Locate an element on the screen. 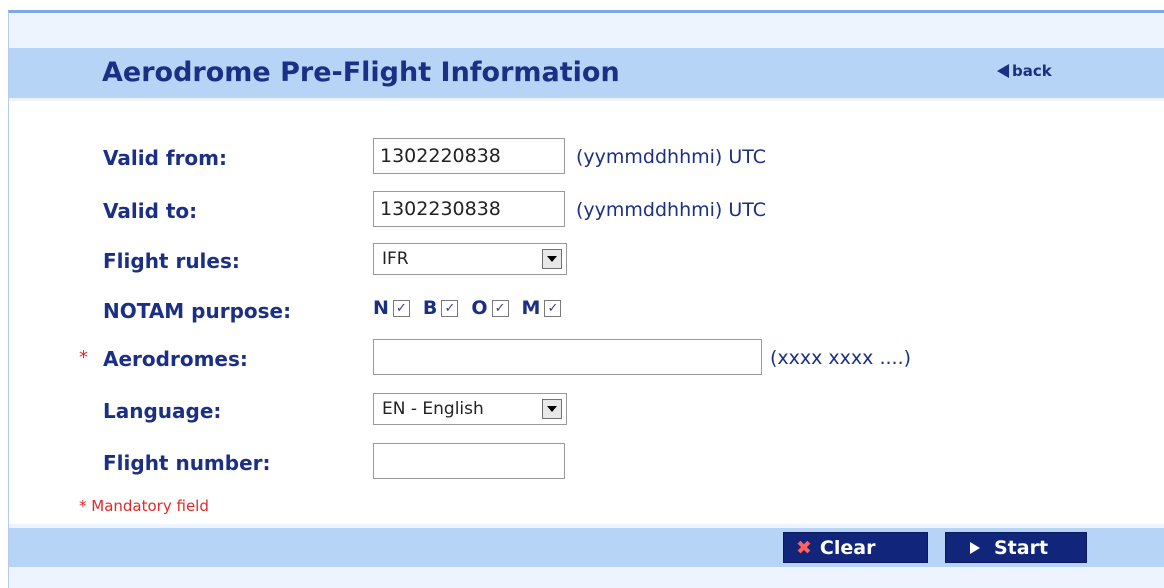  start-button: Start is located at coordinates (1016, 547).